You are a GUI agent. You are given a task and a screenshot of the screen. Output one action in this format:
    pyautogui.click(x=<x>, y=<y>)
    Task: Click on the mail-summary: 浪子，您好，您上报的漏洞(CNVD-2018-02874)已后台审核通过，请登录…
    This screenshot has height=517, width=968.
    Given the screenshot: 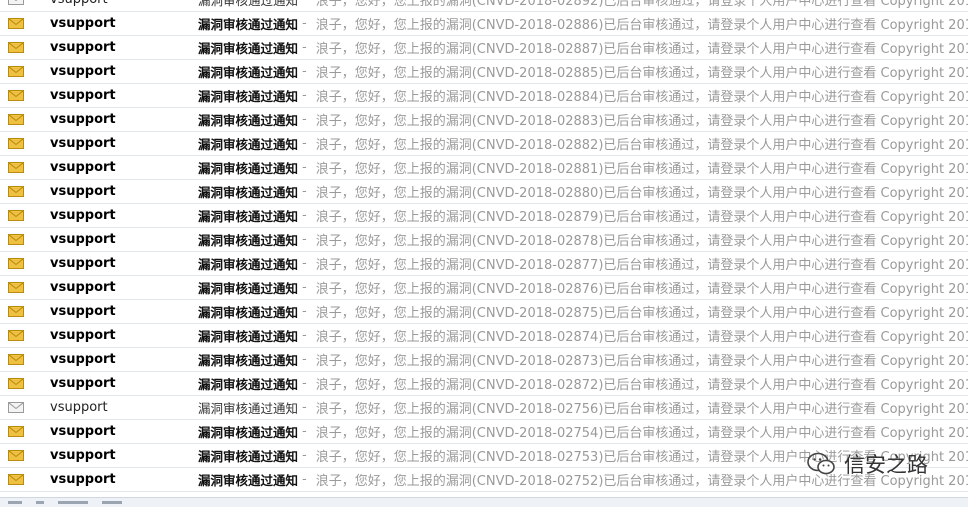 What is the action you would take?
    pyautogui.click(x=641, y=337)
    